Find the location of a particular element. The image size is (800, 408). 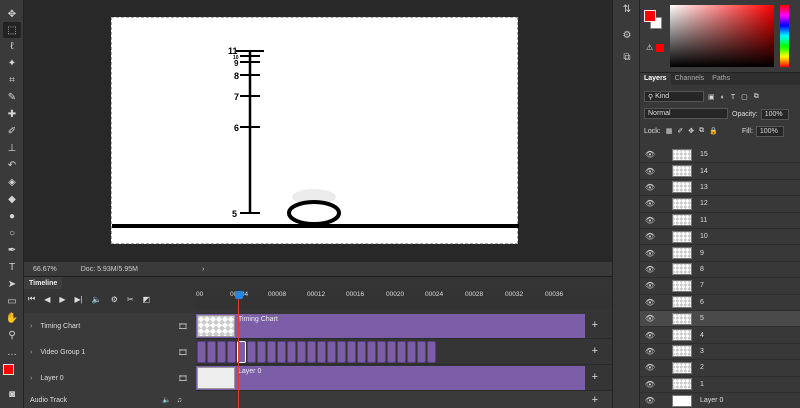

add-media-icon: + is located at coordinates (595, 325).